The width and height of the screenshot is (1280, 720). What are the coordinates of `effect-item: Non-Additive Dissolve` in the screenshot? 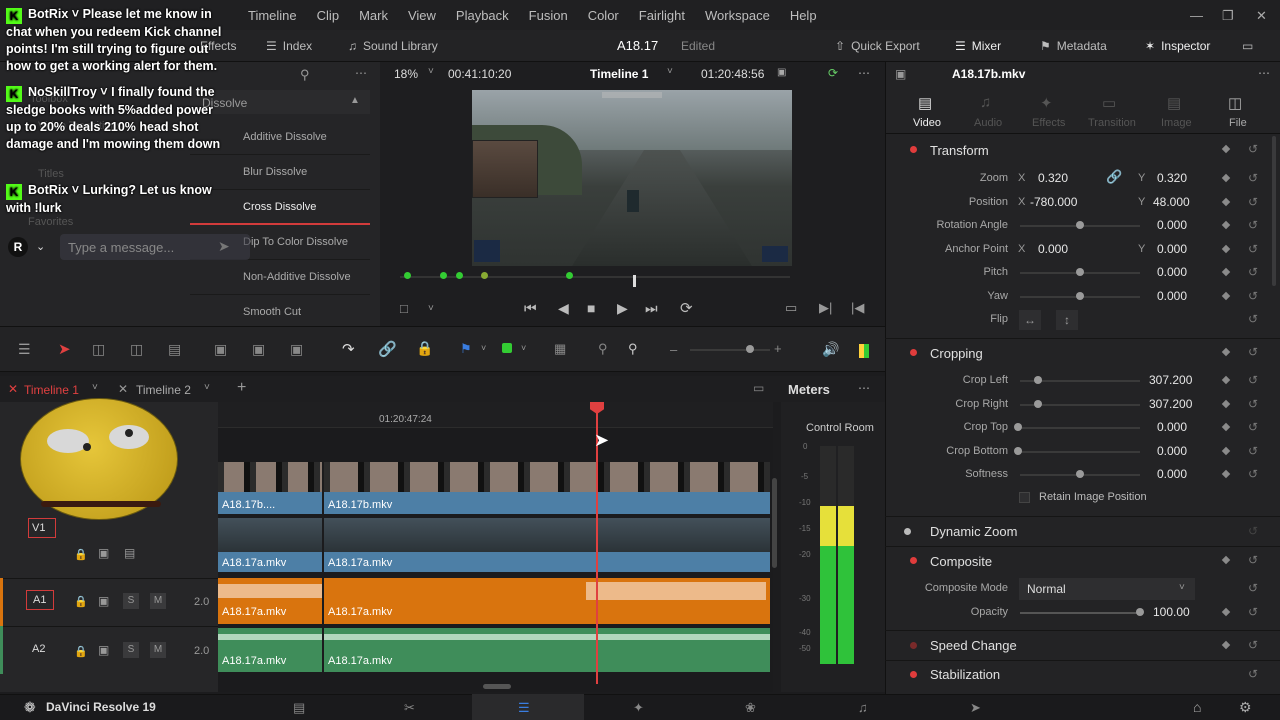 It's located at (280, 277).